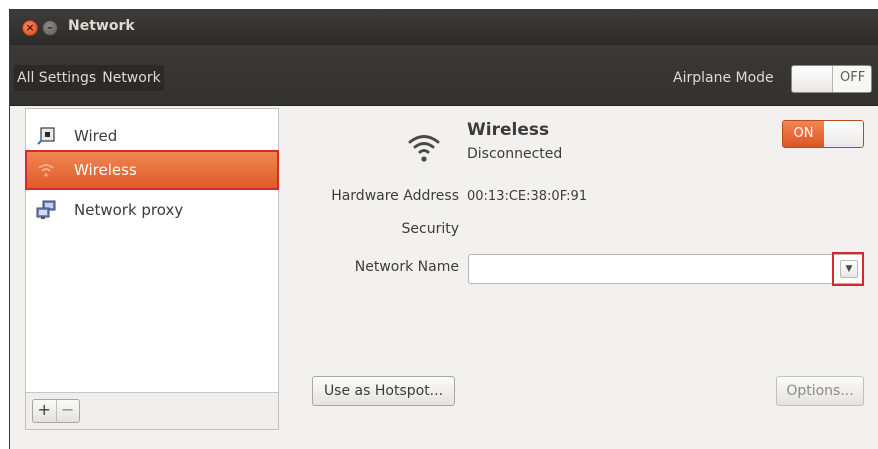 This screenshot has height=449, width=878. I want to click on sidebar-item-label: Wired, so click(96, 136).